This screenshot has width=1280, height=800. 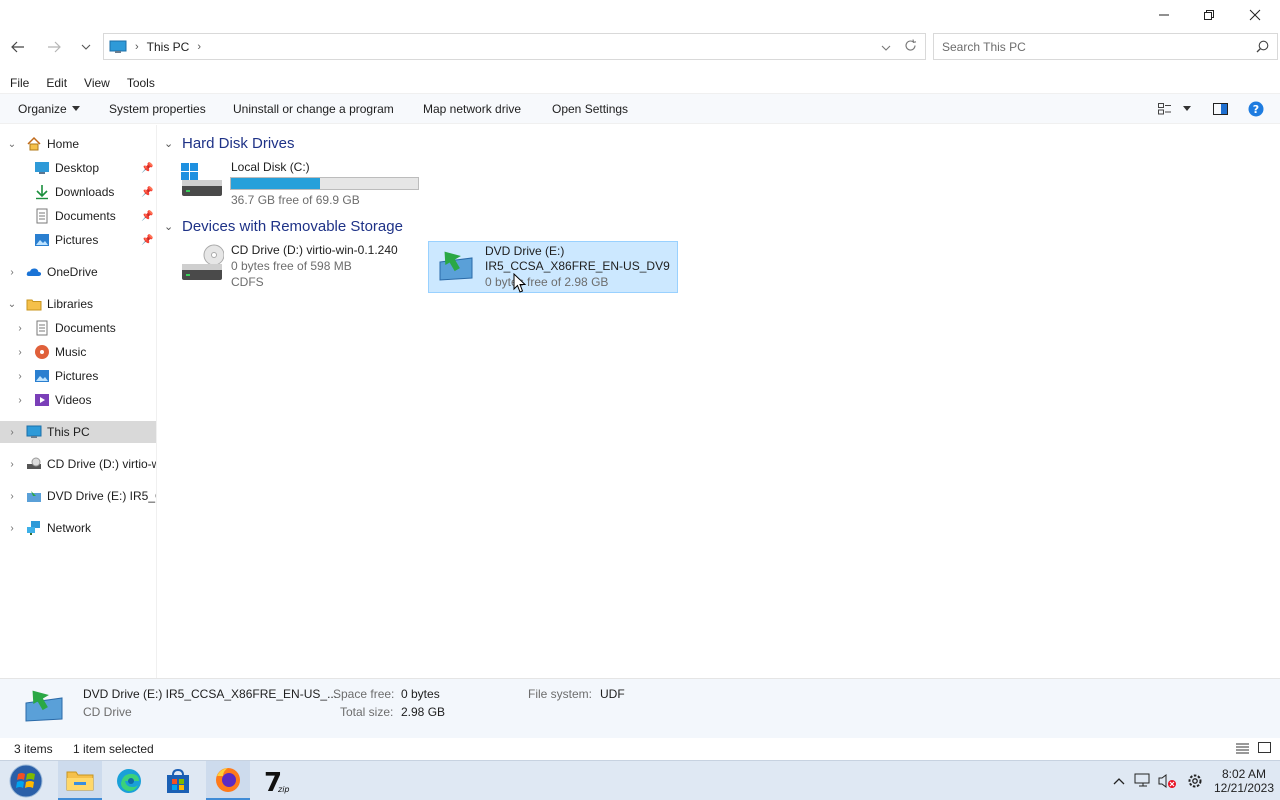 What do you see at coordinates (640, 780) in the screenshot?
I see `taskbar: 7 zip 8:02 AM 12/21/2023` at bounding box center [640, 780].